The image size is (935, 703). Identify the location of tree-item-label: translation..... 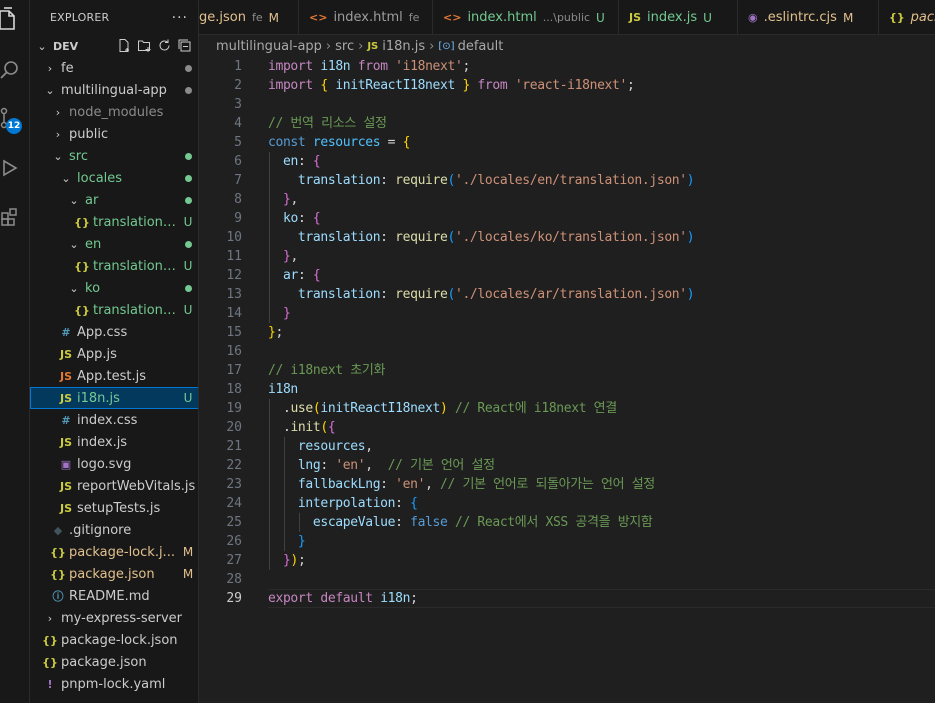
(135, 222).